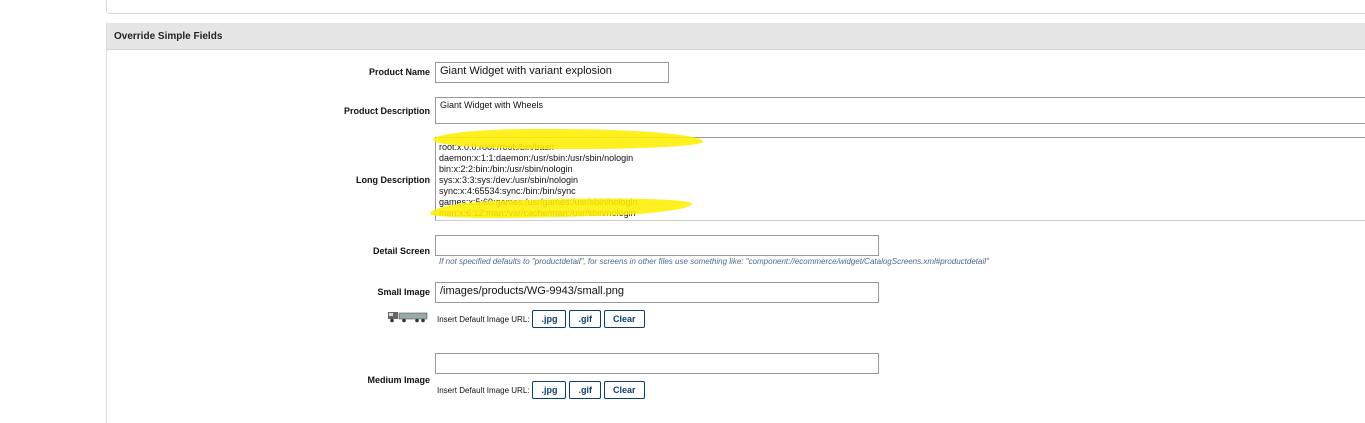  What do you see at coordinates (401, 251) in the screenshot?
I see `detail-screen-label: Detail Screen` at bounding box center [401, 251].